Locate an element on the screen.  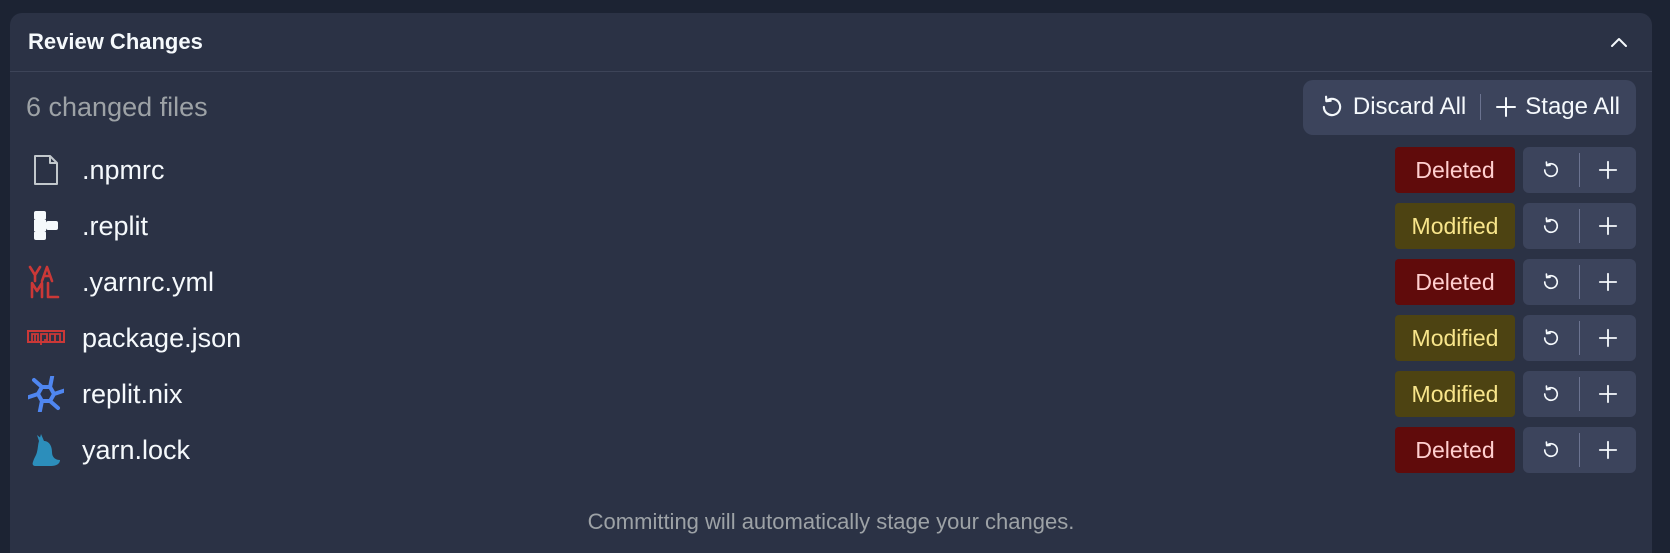
file-row: package.json Modified is located at coordinates (831, 338).